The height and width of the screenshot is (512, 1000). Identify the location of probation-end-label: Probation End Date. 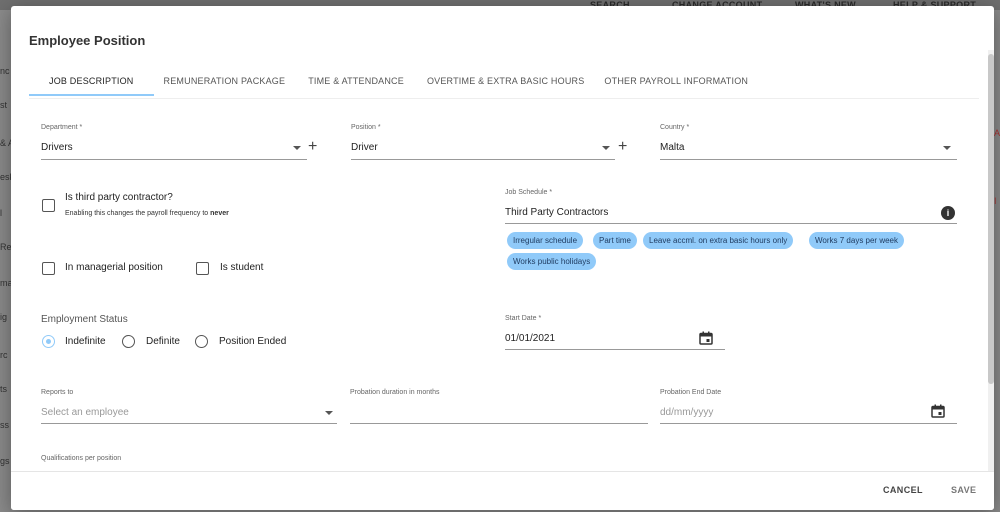
(691, 392).